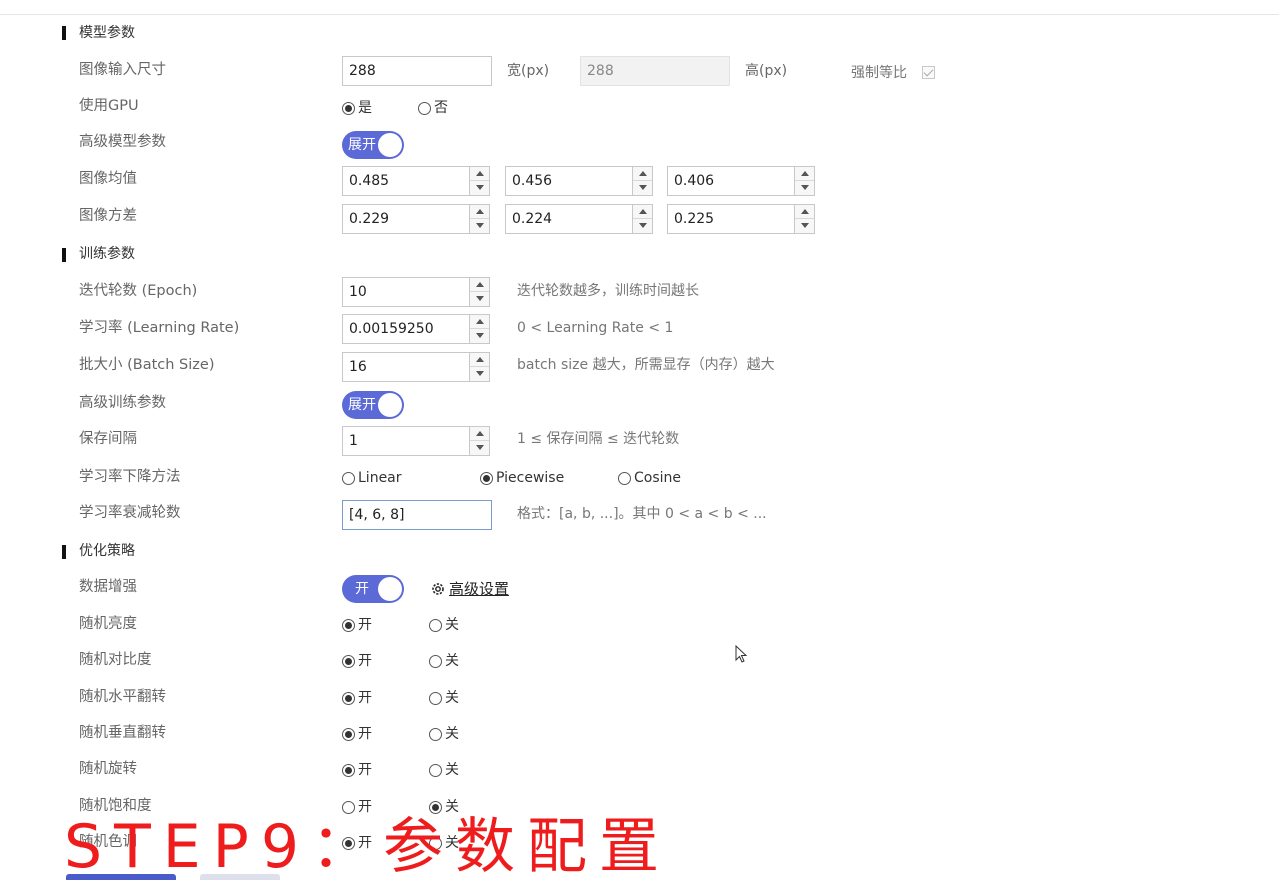 The width and height of the screenshot is (1279, 888). I want to click on toggle-text: 展开, so click(362, 405).